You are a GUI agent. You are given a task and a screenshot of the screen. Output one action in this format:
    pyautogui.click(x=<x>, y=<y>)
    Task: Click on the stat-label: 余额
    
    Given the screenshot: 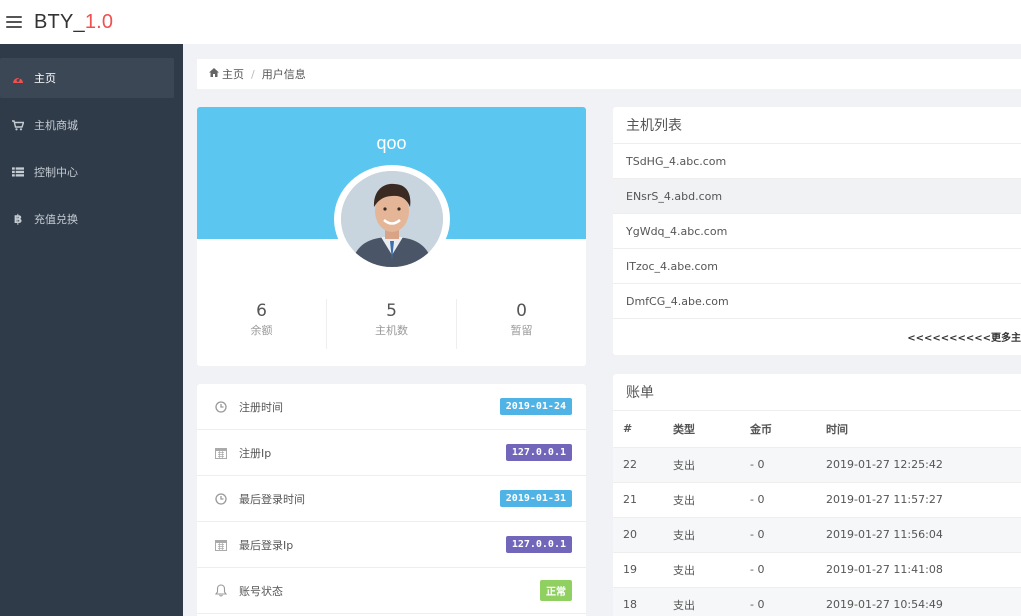 What is the action you would take?
    pyautogui.click(x=261, y=330)
    